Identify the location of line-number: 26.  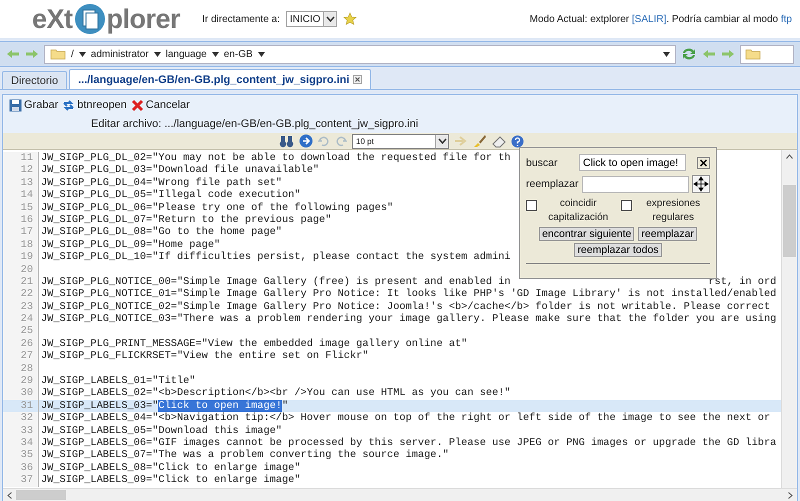
(21, 344).